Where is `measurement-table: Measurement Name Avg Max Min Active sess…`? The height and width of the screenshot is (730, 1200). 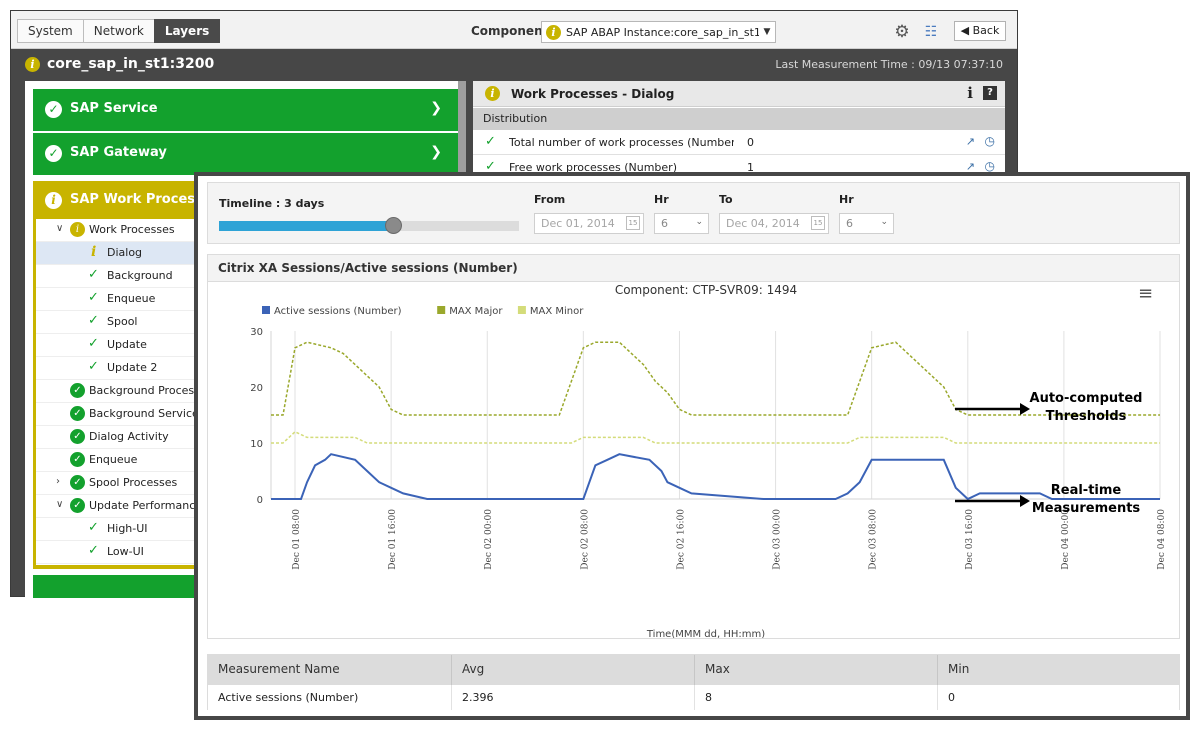
measurement-table: Measurement Name Avg Max Min Active sess… is located at coordinates (693, 682).